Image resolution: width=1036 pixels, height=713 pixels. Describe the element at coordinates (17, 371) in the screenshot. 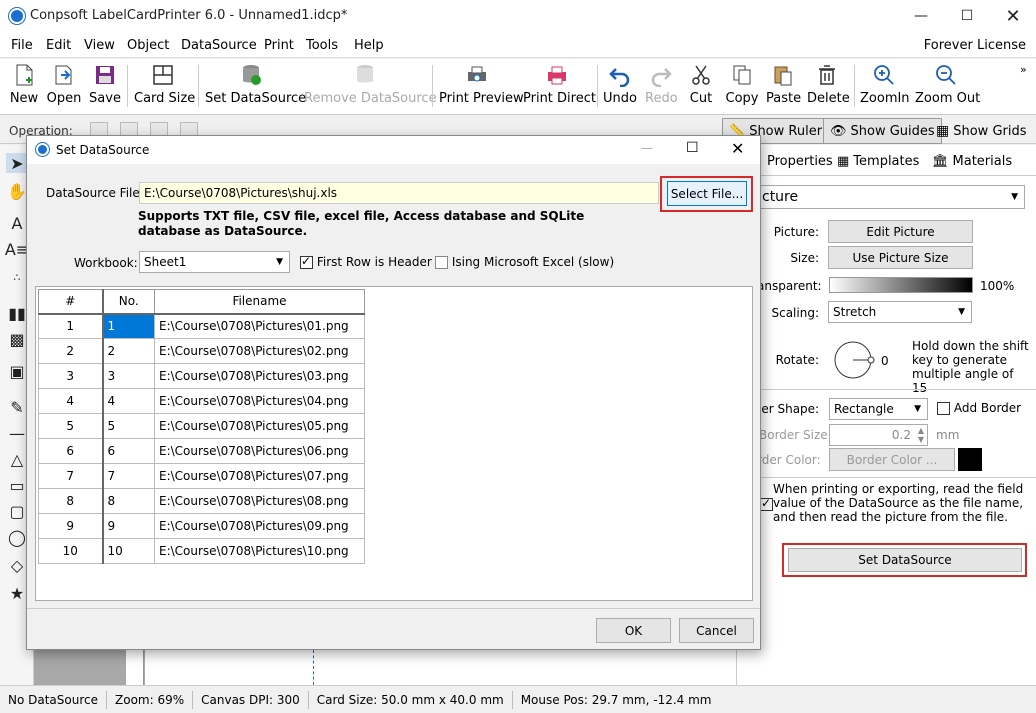

I see `picture-icon: ▣` at that location.